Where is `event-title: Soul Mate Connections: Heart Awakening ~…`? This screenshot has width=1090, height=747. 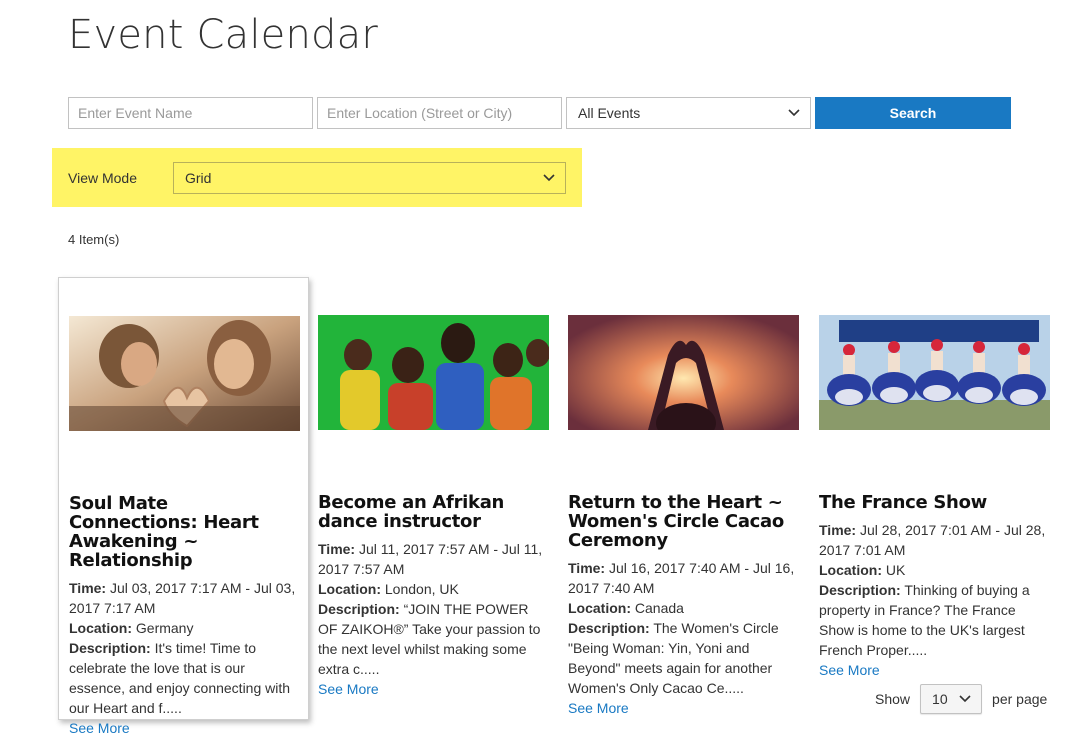 event-title: Soul Mate Connections: Heart Awakening ~… is located at coordinates (183, 532).